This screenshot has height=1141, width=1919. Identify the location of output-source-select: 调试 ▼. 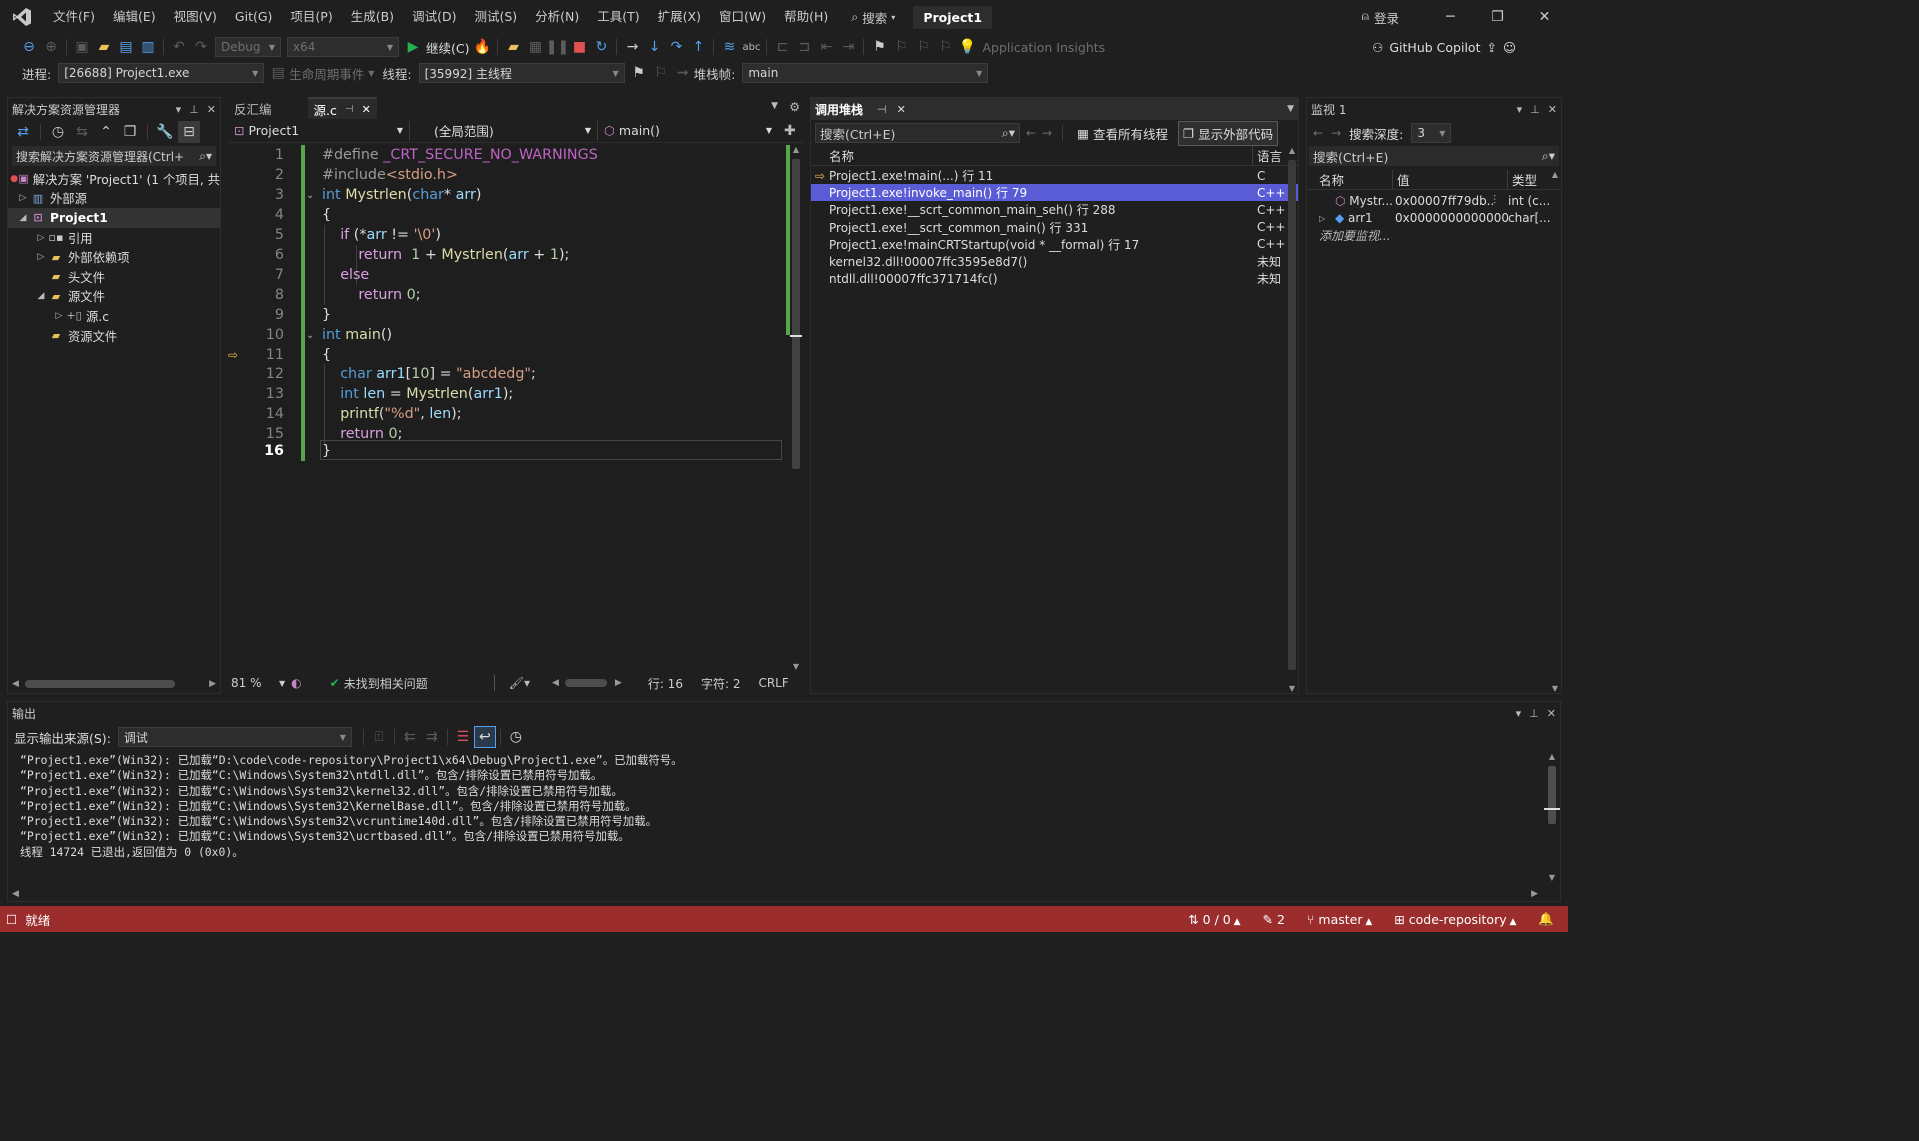
(234, 737).